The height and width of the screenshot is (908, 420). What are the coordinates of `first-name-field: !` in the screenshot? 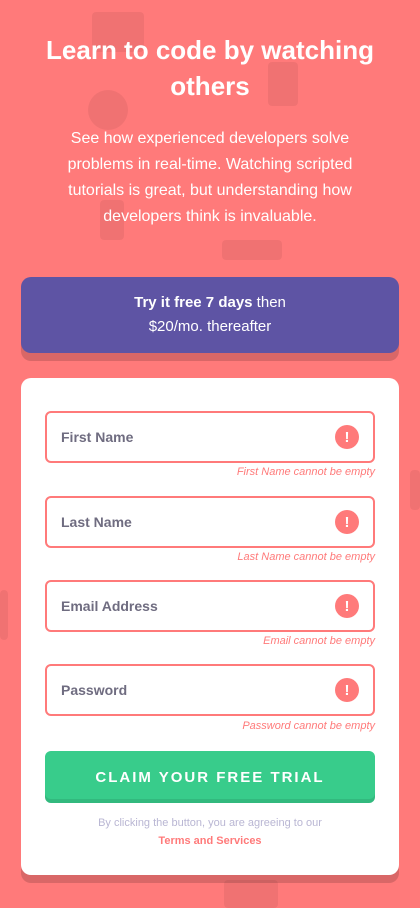 It's located at (210, 437).